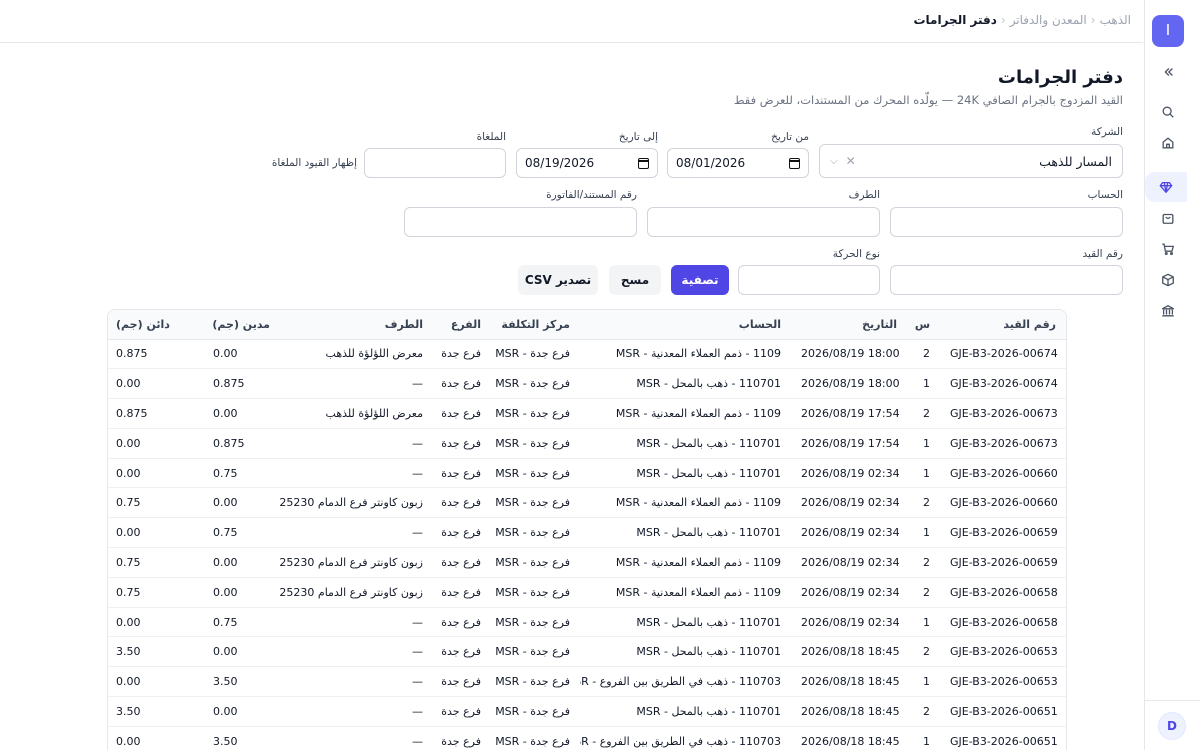  What do you see at coordinates (1048, 20) in the screenshot?
I see `breadcrumb-section: المعدن والدفاتر` at bounding box center [1048, 20].